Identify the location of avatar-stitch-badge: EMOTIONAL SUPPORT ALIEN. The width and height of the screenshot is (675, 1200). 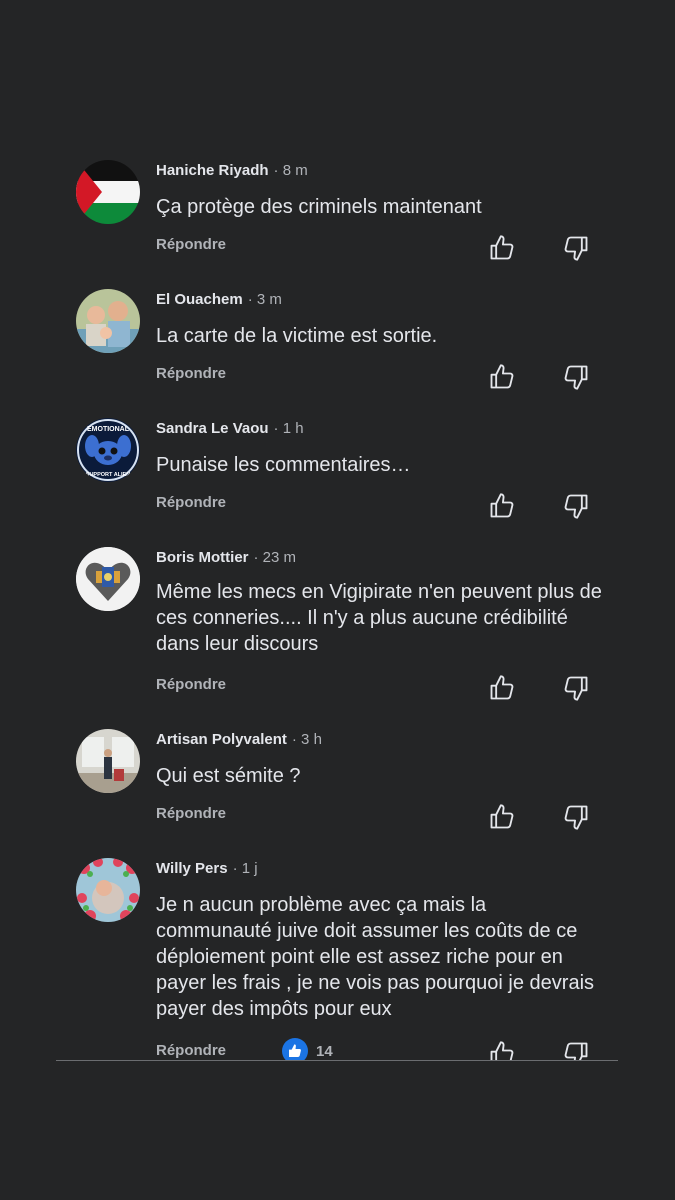
(108, 450).